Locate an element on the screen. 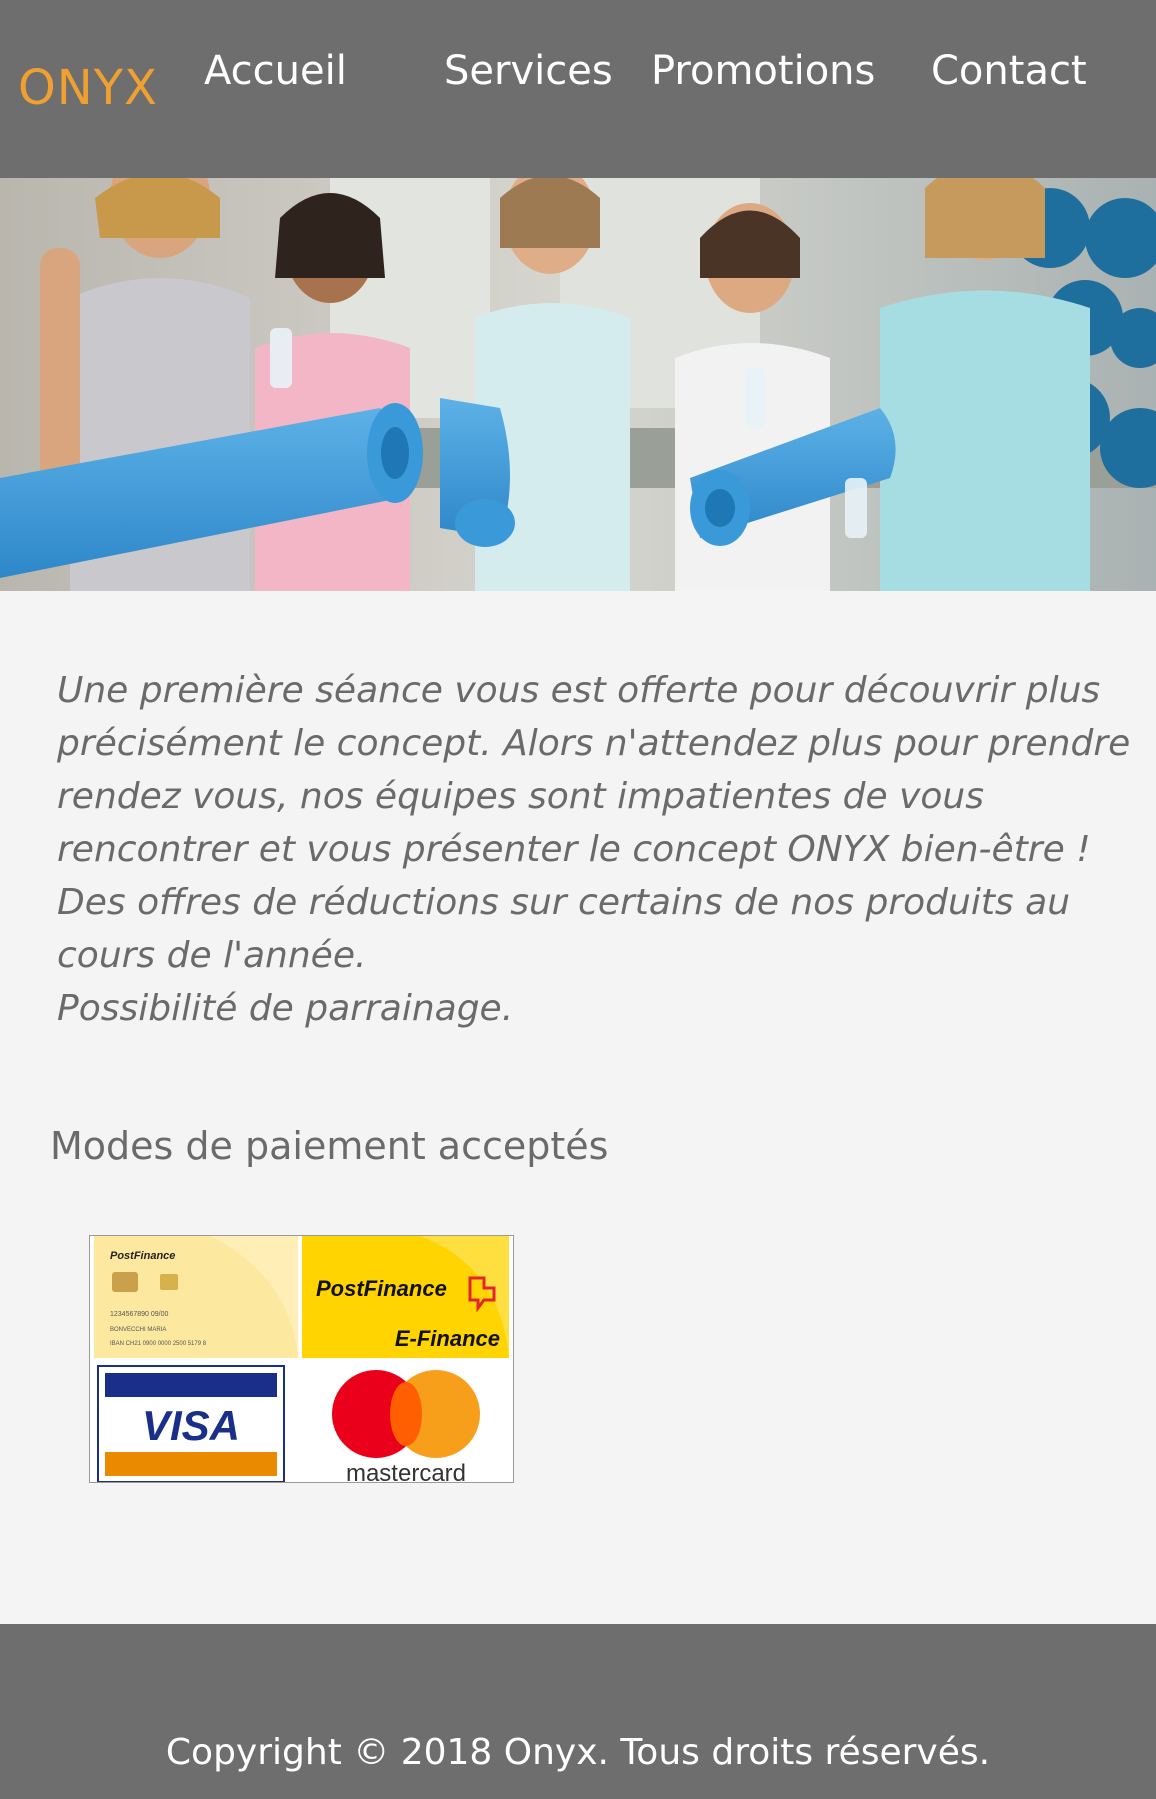 This screenshot has width=1156, height=1799. logo: ONYX is located at coordinates (88, 88).